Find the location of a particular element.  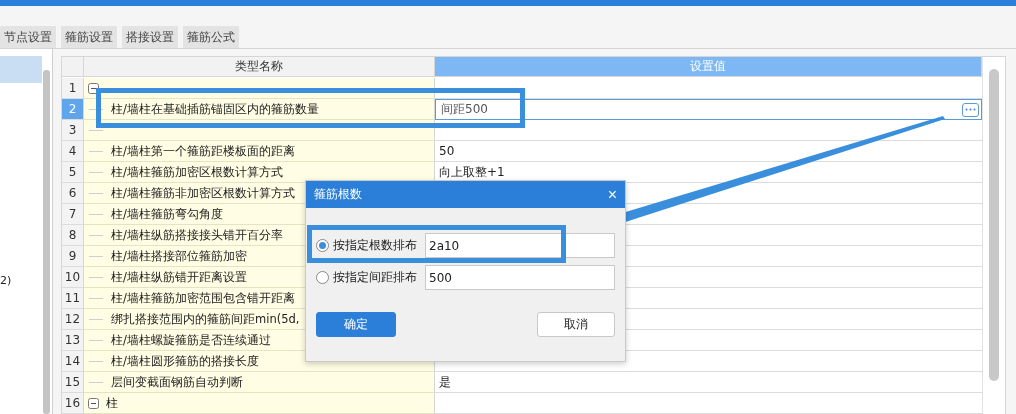

tab: 箍筋公式 is located at coordinates (211, 37).